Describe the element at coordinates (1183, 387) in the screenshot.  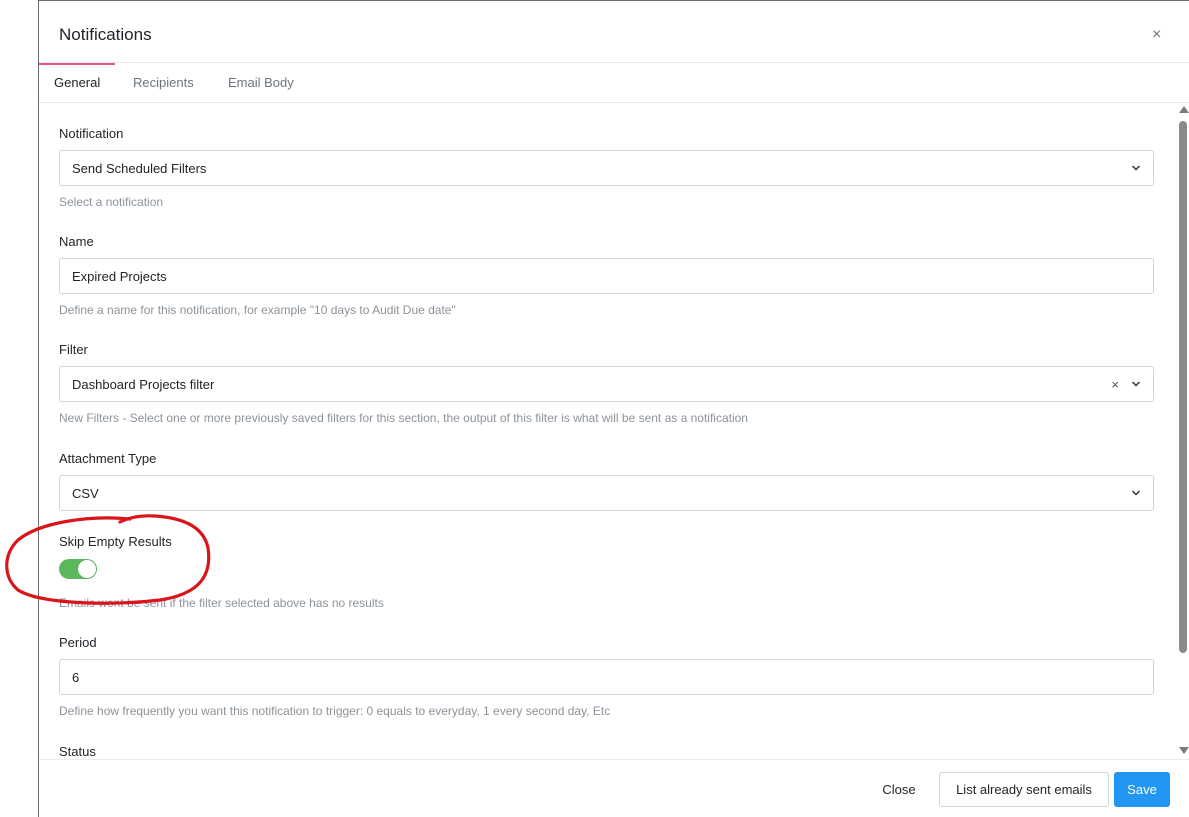
I see `scrollbar-thumb` at that location.